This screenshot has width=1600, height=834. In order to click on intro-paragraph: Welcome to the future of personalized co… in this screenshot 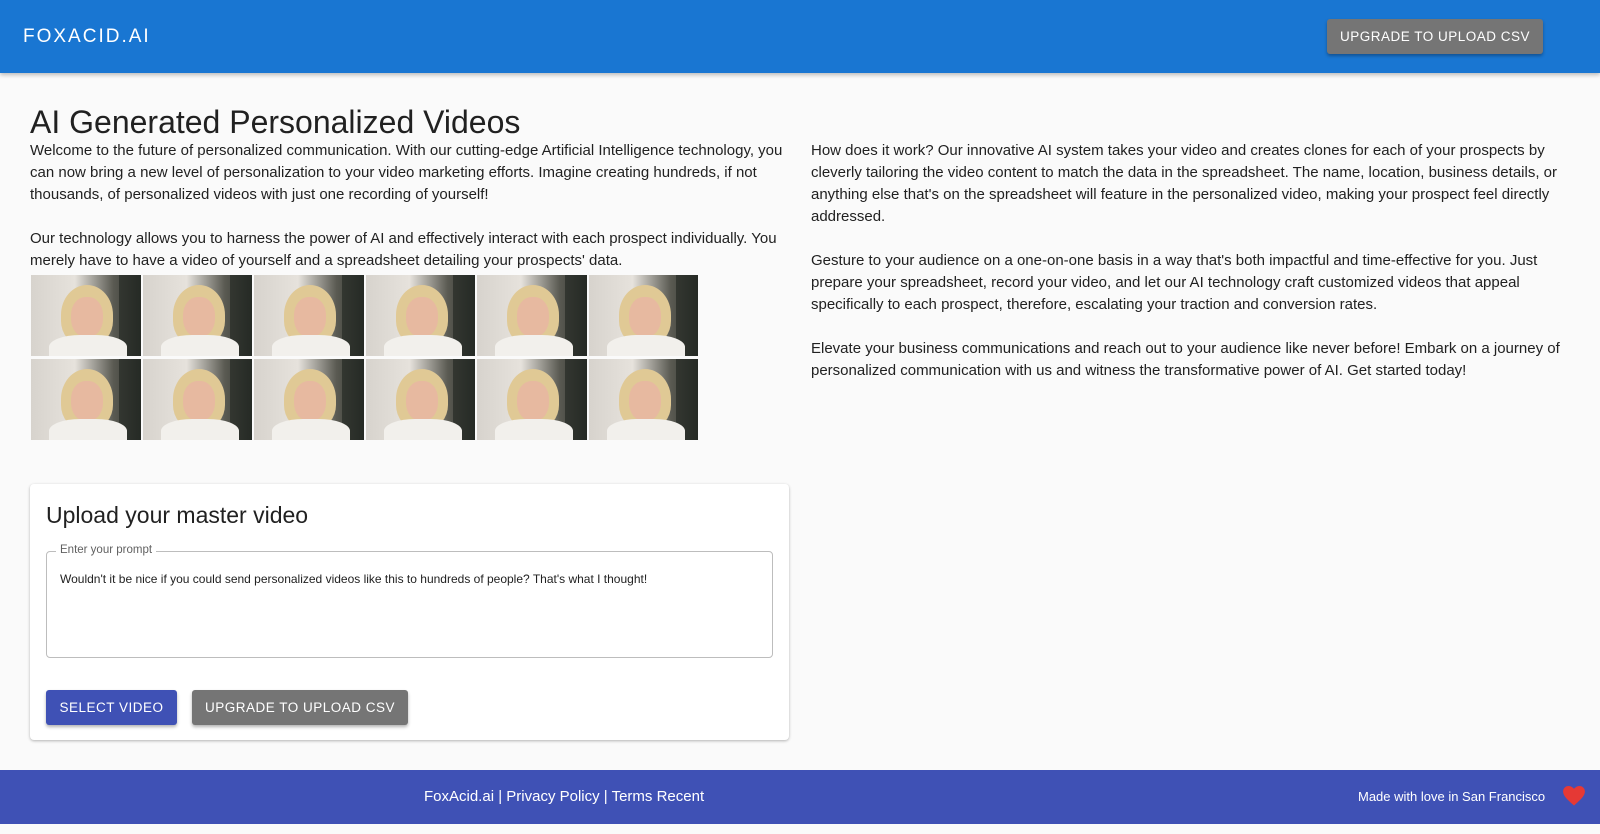, I will do `click(406, 172)`.